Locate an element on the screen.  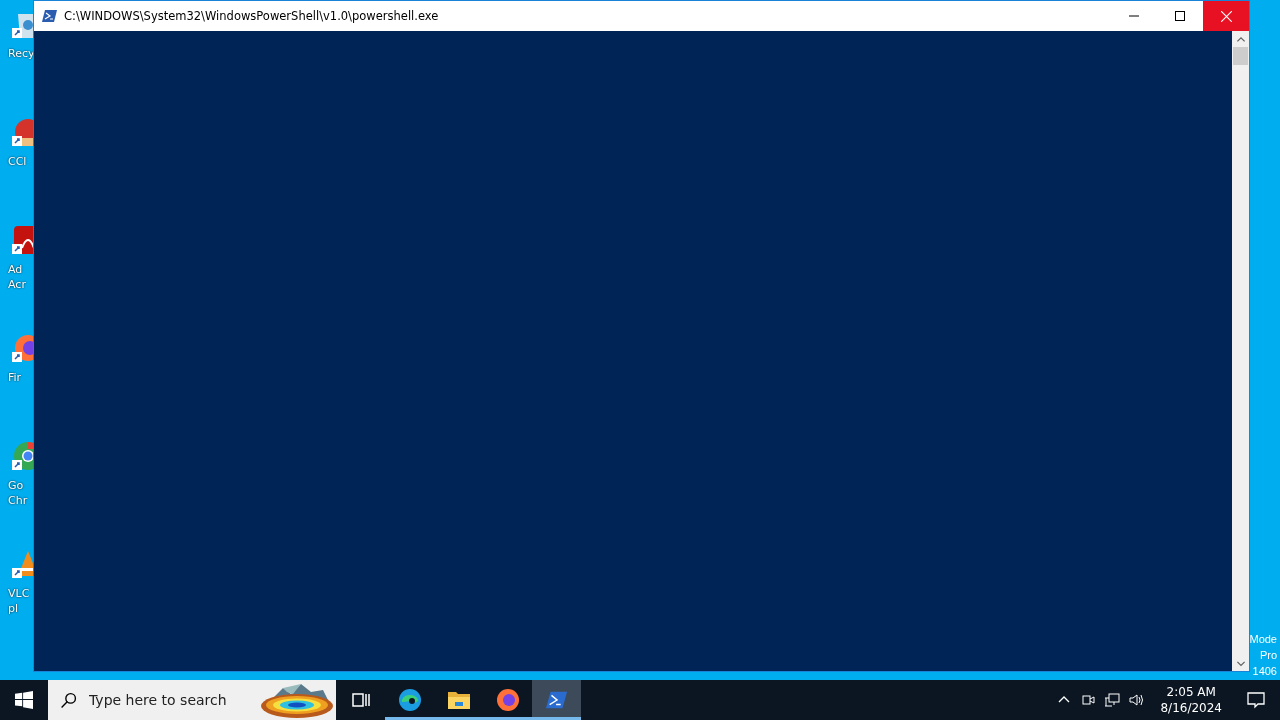
icon-label: Recy is located at coordinates (21, 53).